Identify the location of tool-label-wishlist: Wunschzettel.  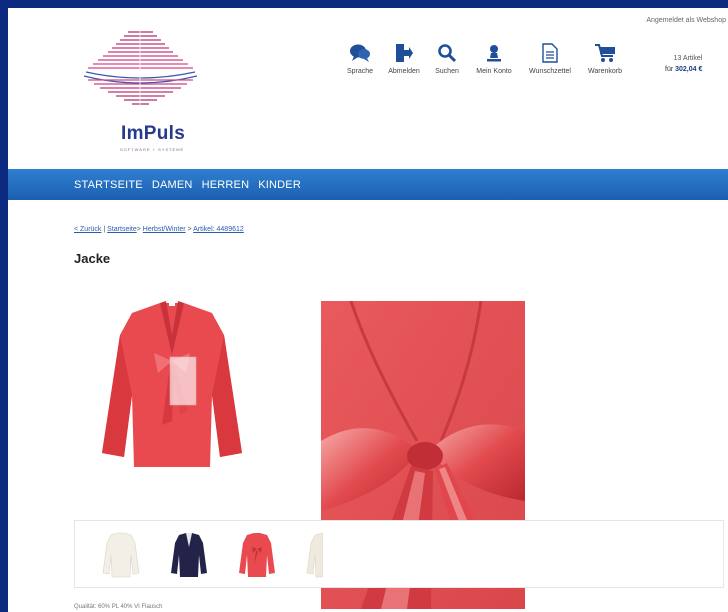
(550, 71).